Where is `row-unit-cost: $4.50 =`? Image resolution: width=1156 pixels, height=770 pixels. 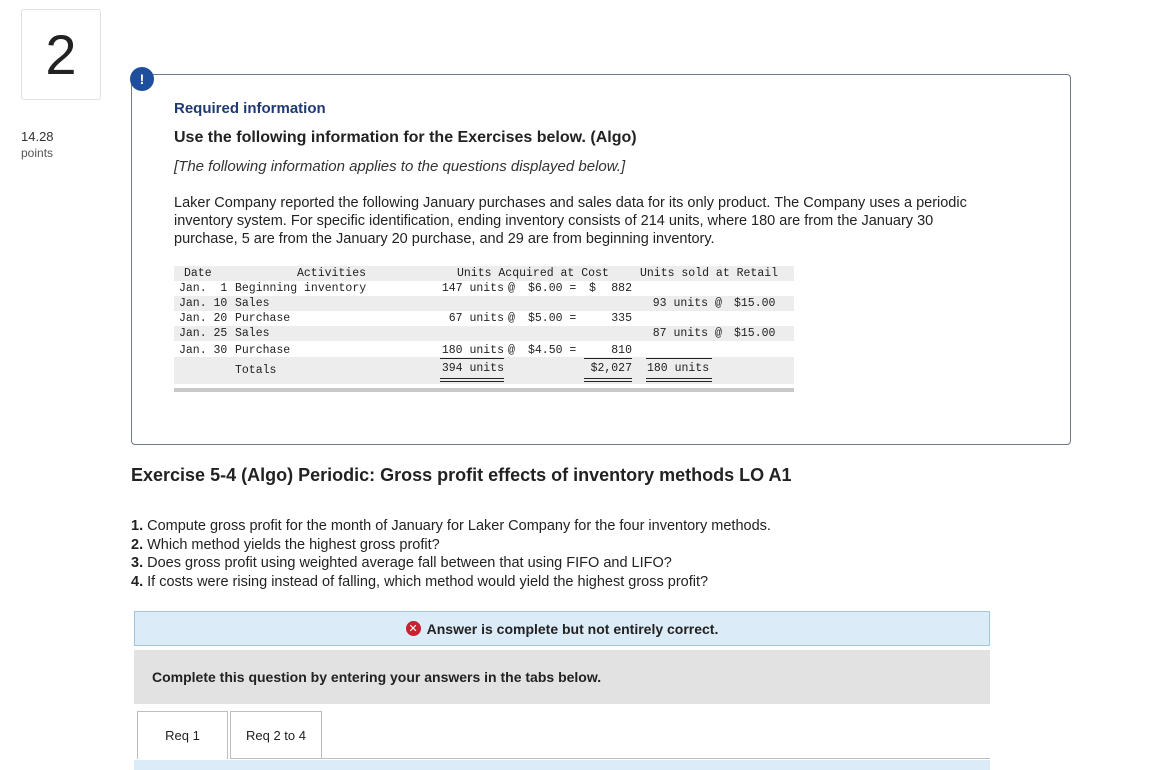
row-unit-cost: $4.50 = is located at coordinates (552, 351).